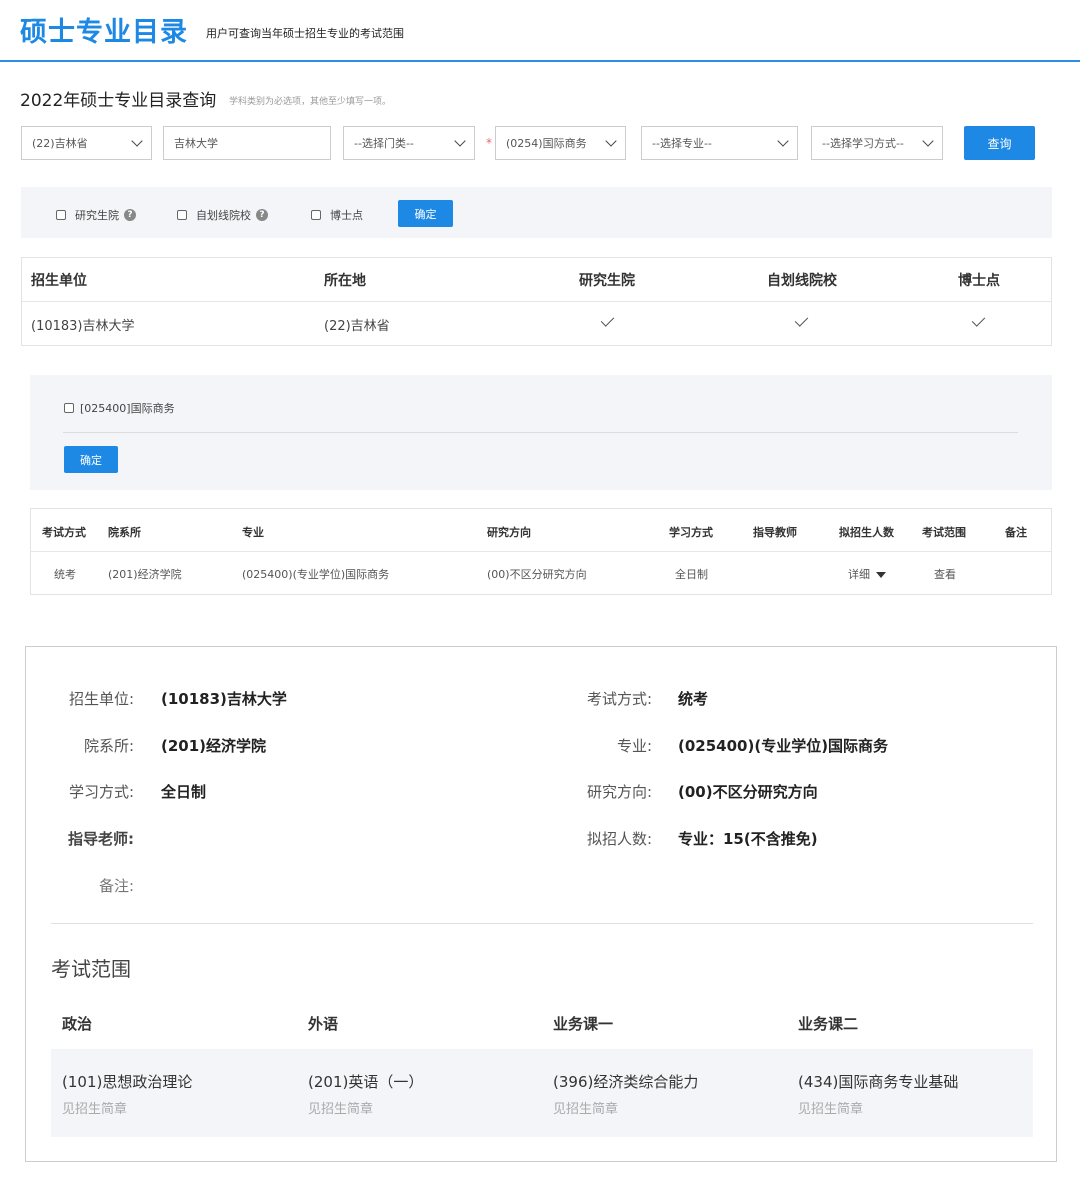 Image resolution: width=1080 pixels, height=1192 pixels. I want to click on school-input: 吉林大学, so click(247, 143).